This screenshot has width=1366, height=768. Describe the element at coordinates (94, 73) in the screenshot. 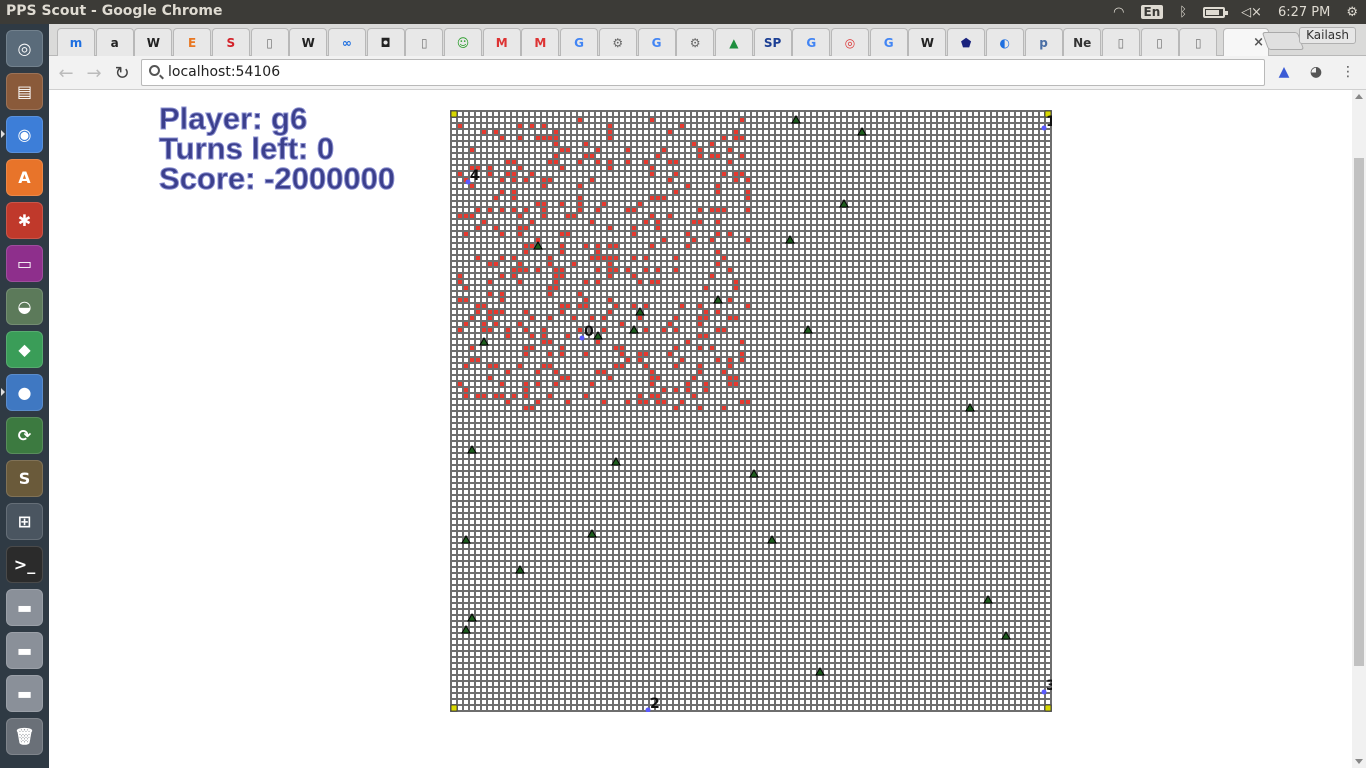

I see `forward-arrow-icon: →` at that location.